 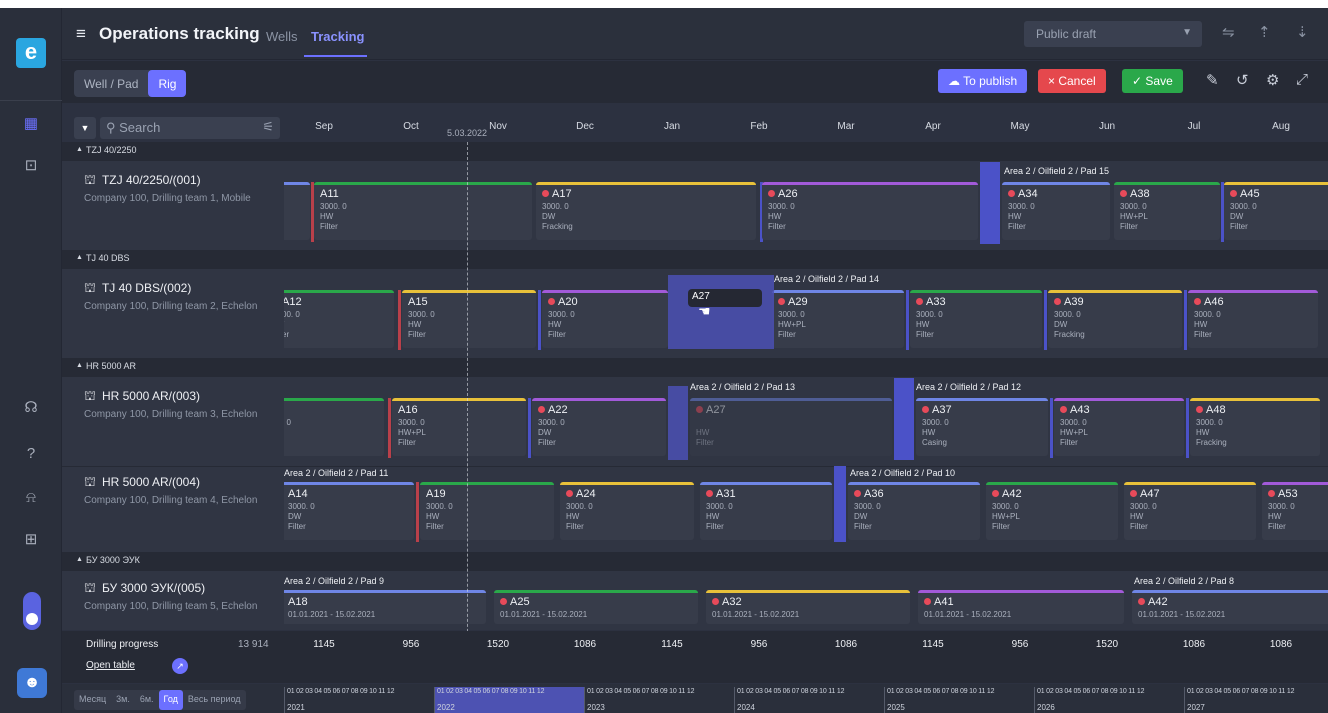 What do you see at coordinates (1302, 32) in the screenshot?
I see `download-icon: ⇣` at bounding box center [1302, 32].